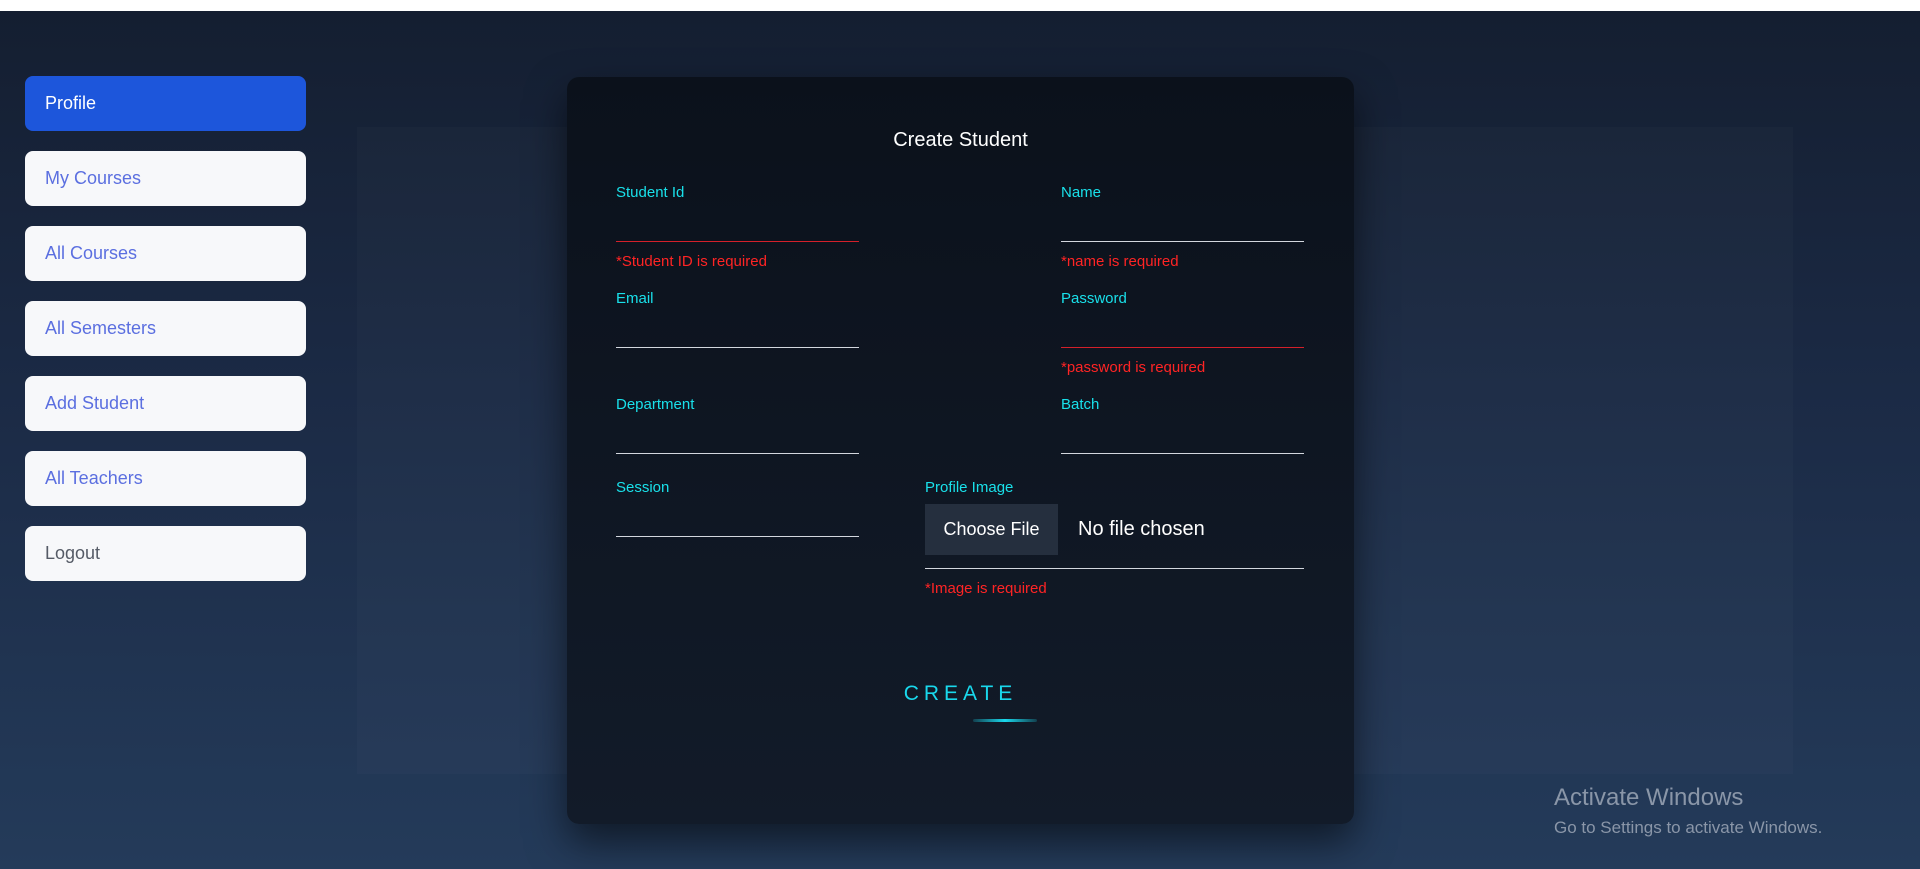 This screenshot has width=1920, height=869. What do you see at coordinates (969, 487) in the screenshot?
I see `profile-image-label: Profile Image` at bounding box center [969, 487].